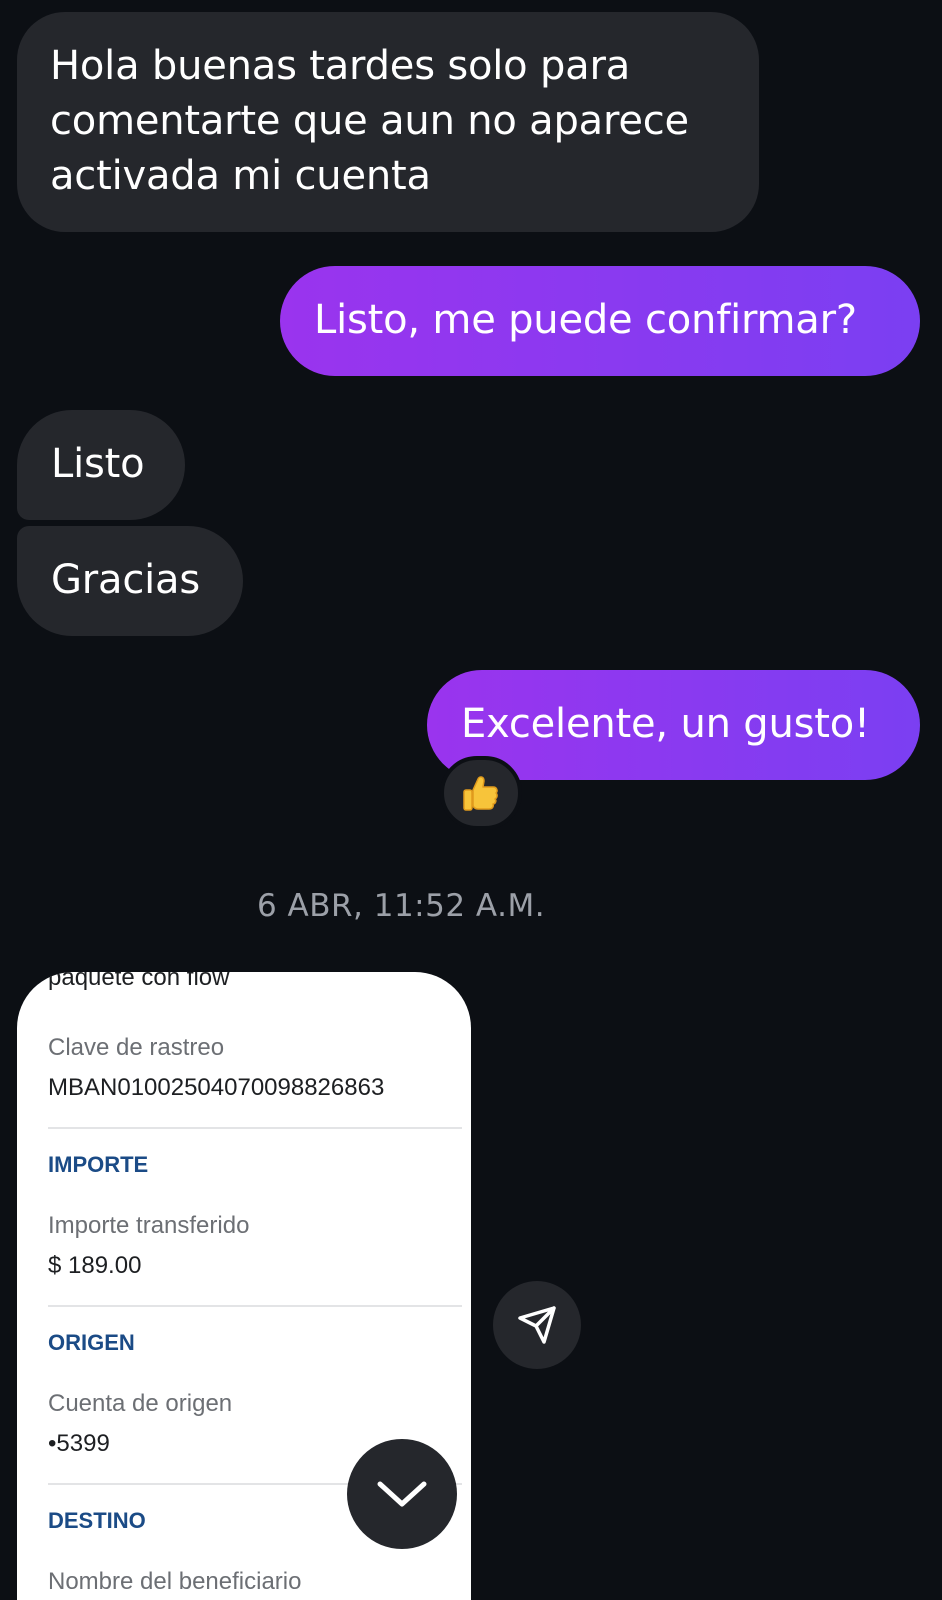  I want to click on receipt-origen-value: •5399, so click(79, 1443).